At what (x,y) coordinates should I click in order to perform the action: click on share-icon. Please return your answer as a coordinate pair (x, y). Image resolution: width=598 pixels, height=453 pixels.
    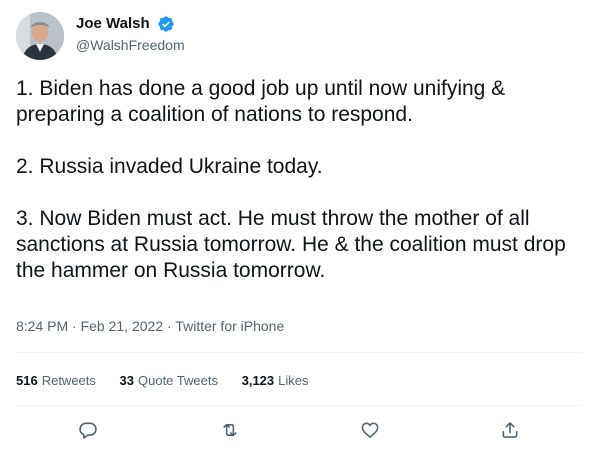
    Looking at the image, I should click on (510, 430).